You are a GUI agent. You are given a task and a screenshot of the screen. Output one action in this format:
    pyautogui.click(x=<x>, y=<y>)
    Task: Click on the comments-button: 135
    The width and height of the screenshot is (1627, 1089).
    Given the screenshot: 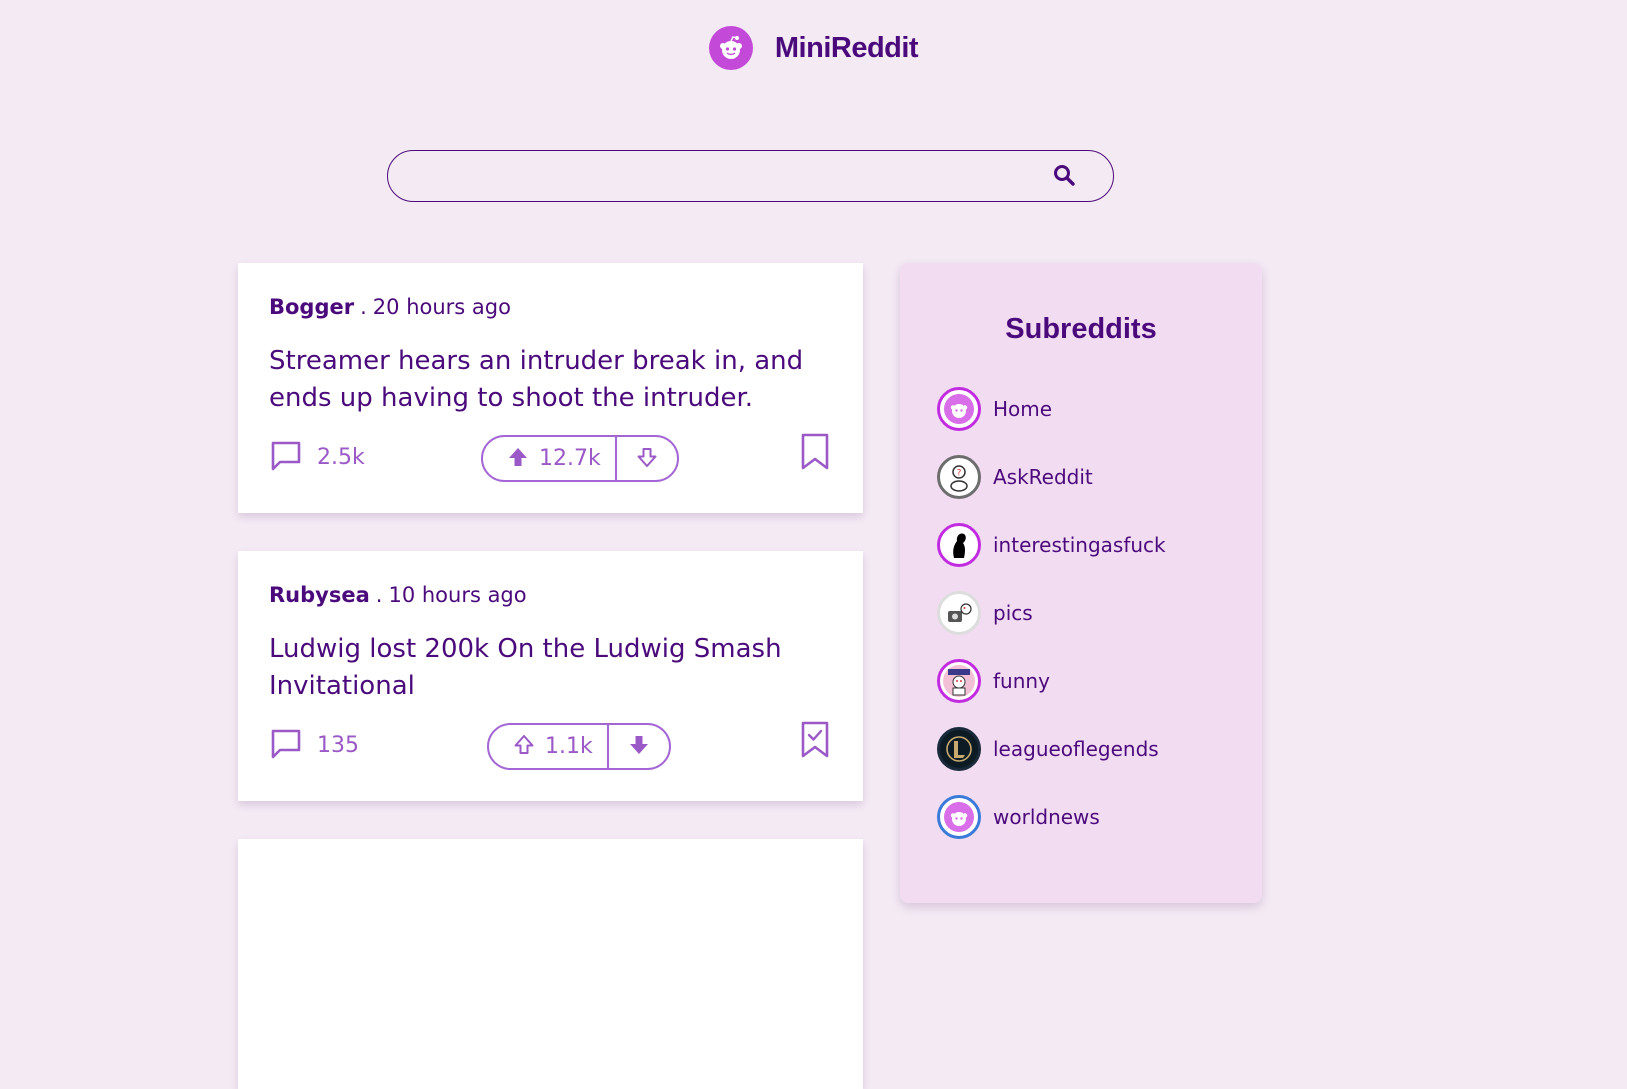 What is the action you would take?
    pyautogui.click(x=314, y=745)
    